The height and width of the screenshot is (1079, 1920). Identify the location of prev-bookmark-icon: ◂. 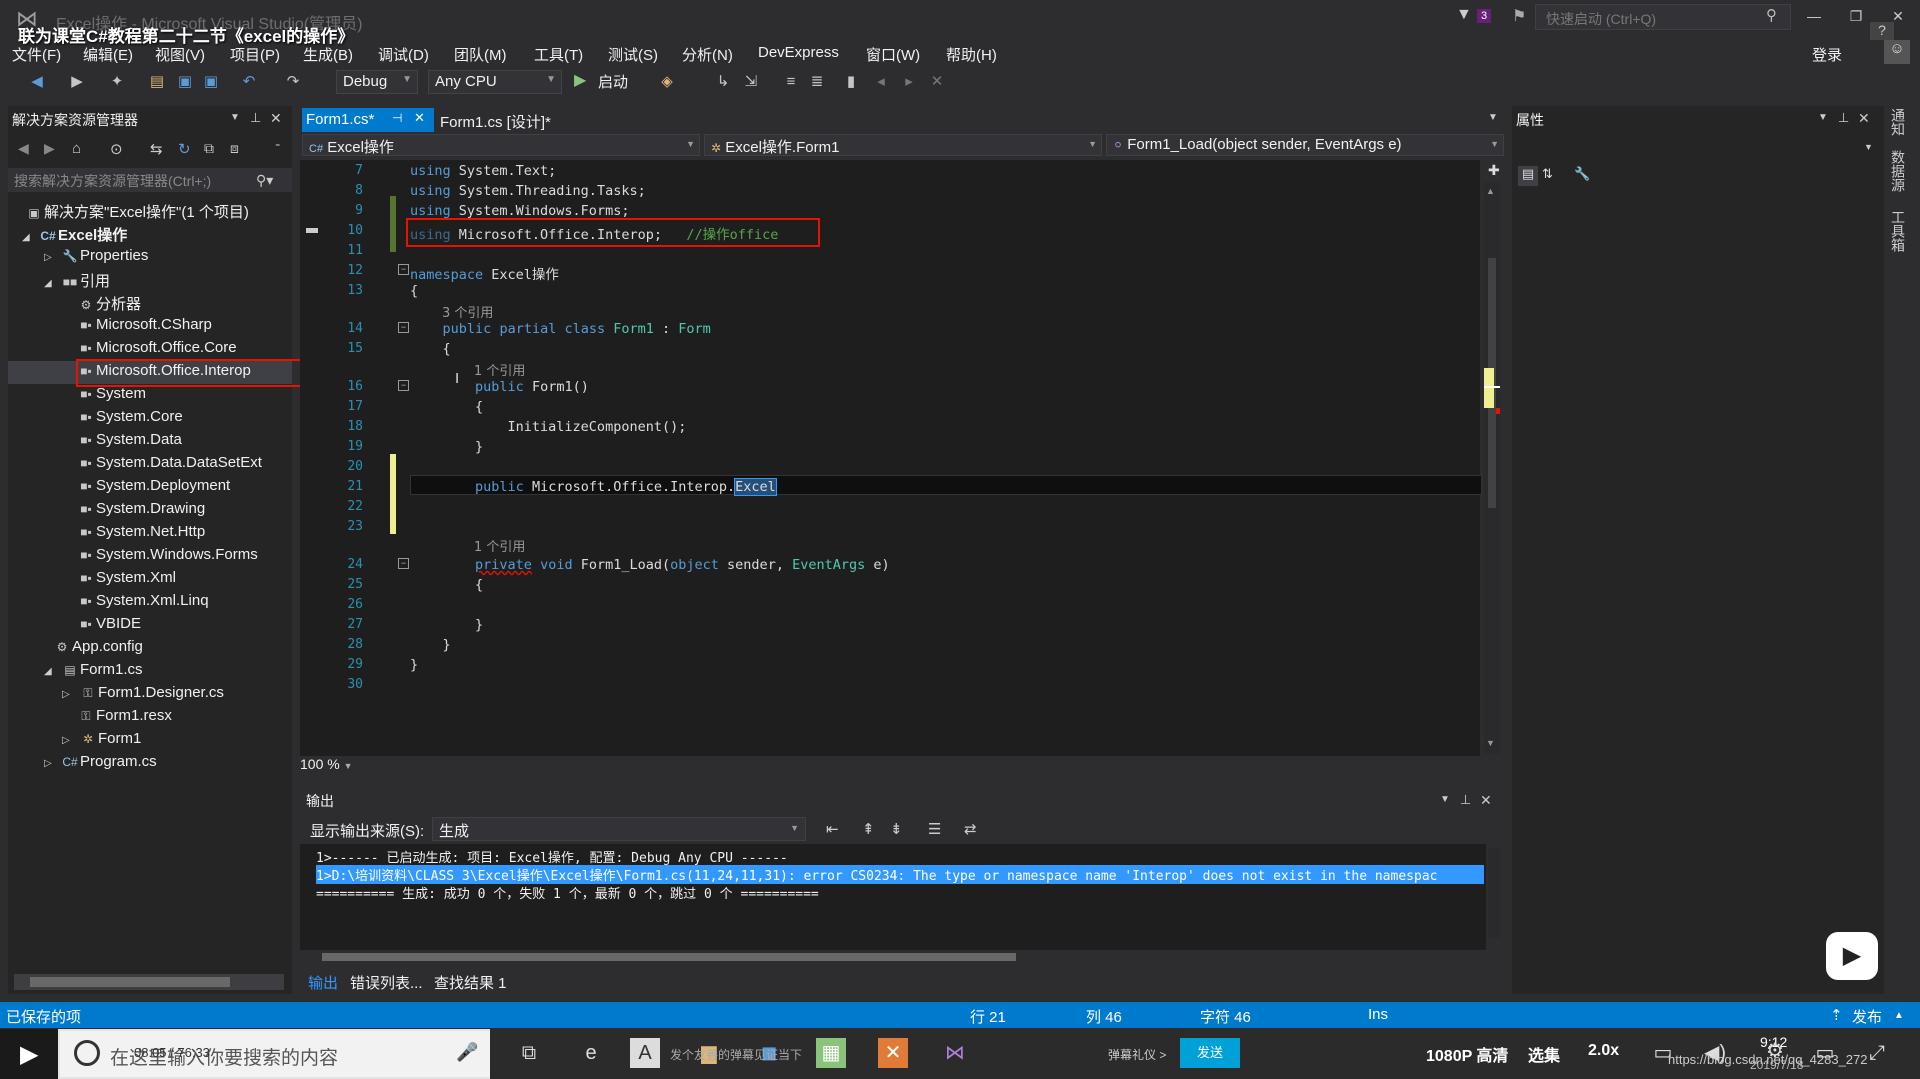
(881, 82).